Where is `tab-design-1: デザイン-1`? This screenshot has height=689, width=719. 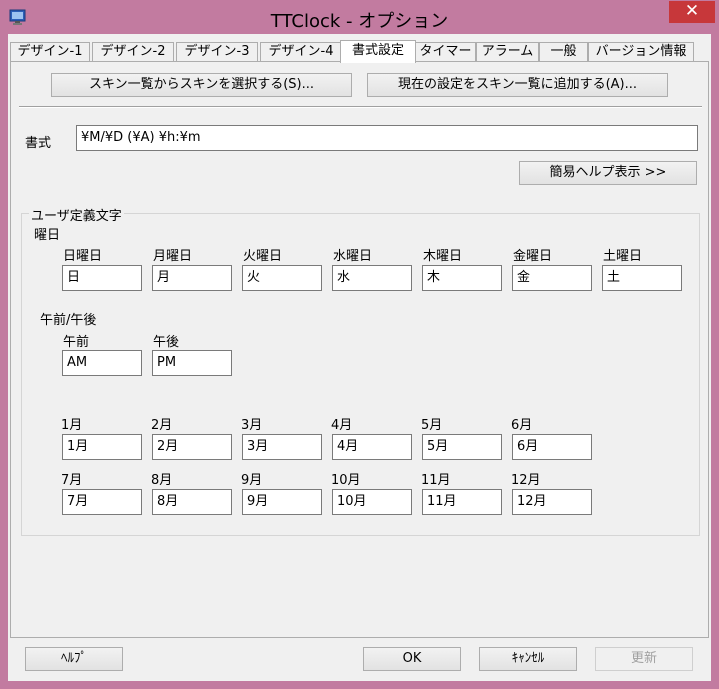
tab-design-1: デザイン-1 is located at coordinates (50, 52).